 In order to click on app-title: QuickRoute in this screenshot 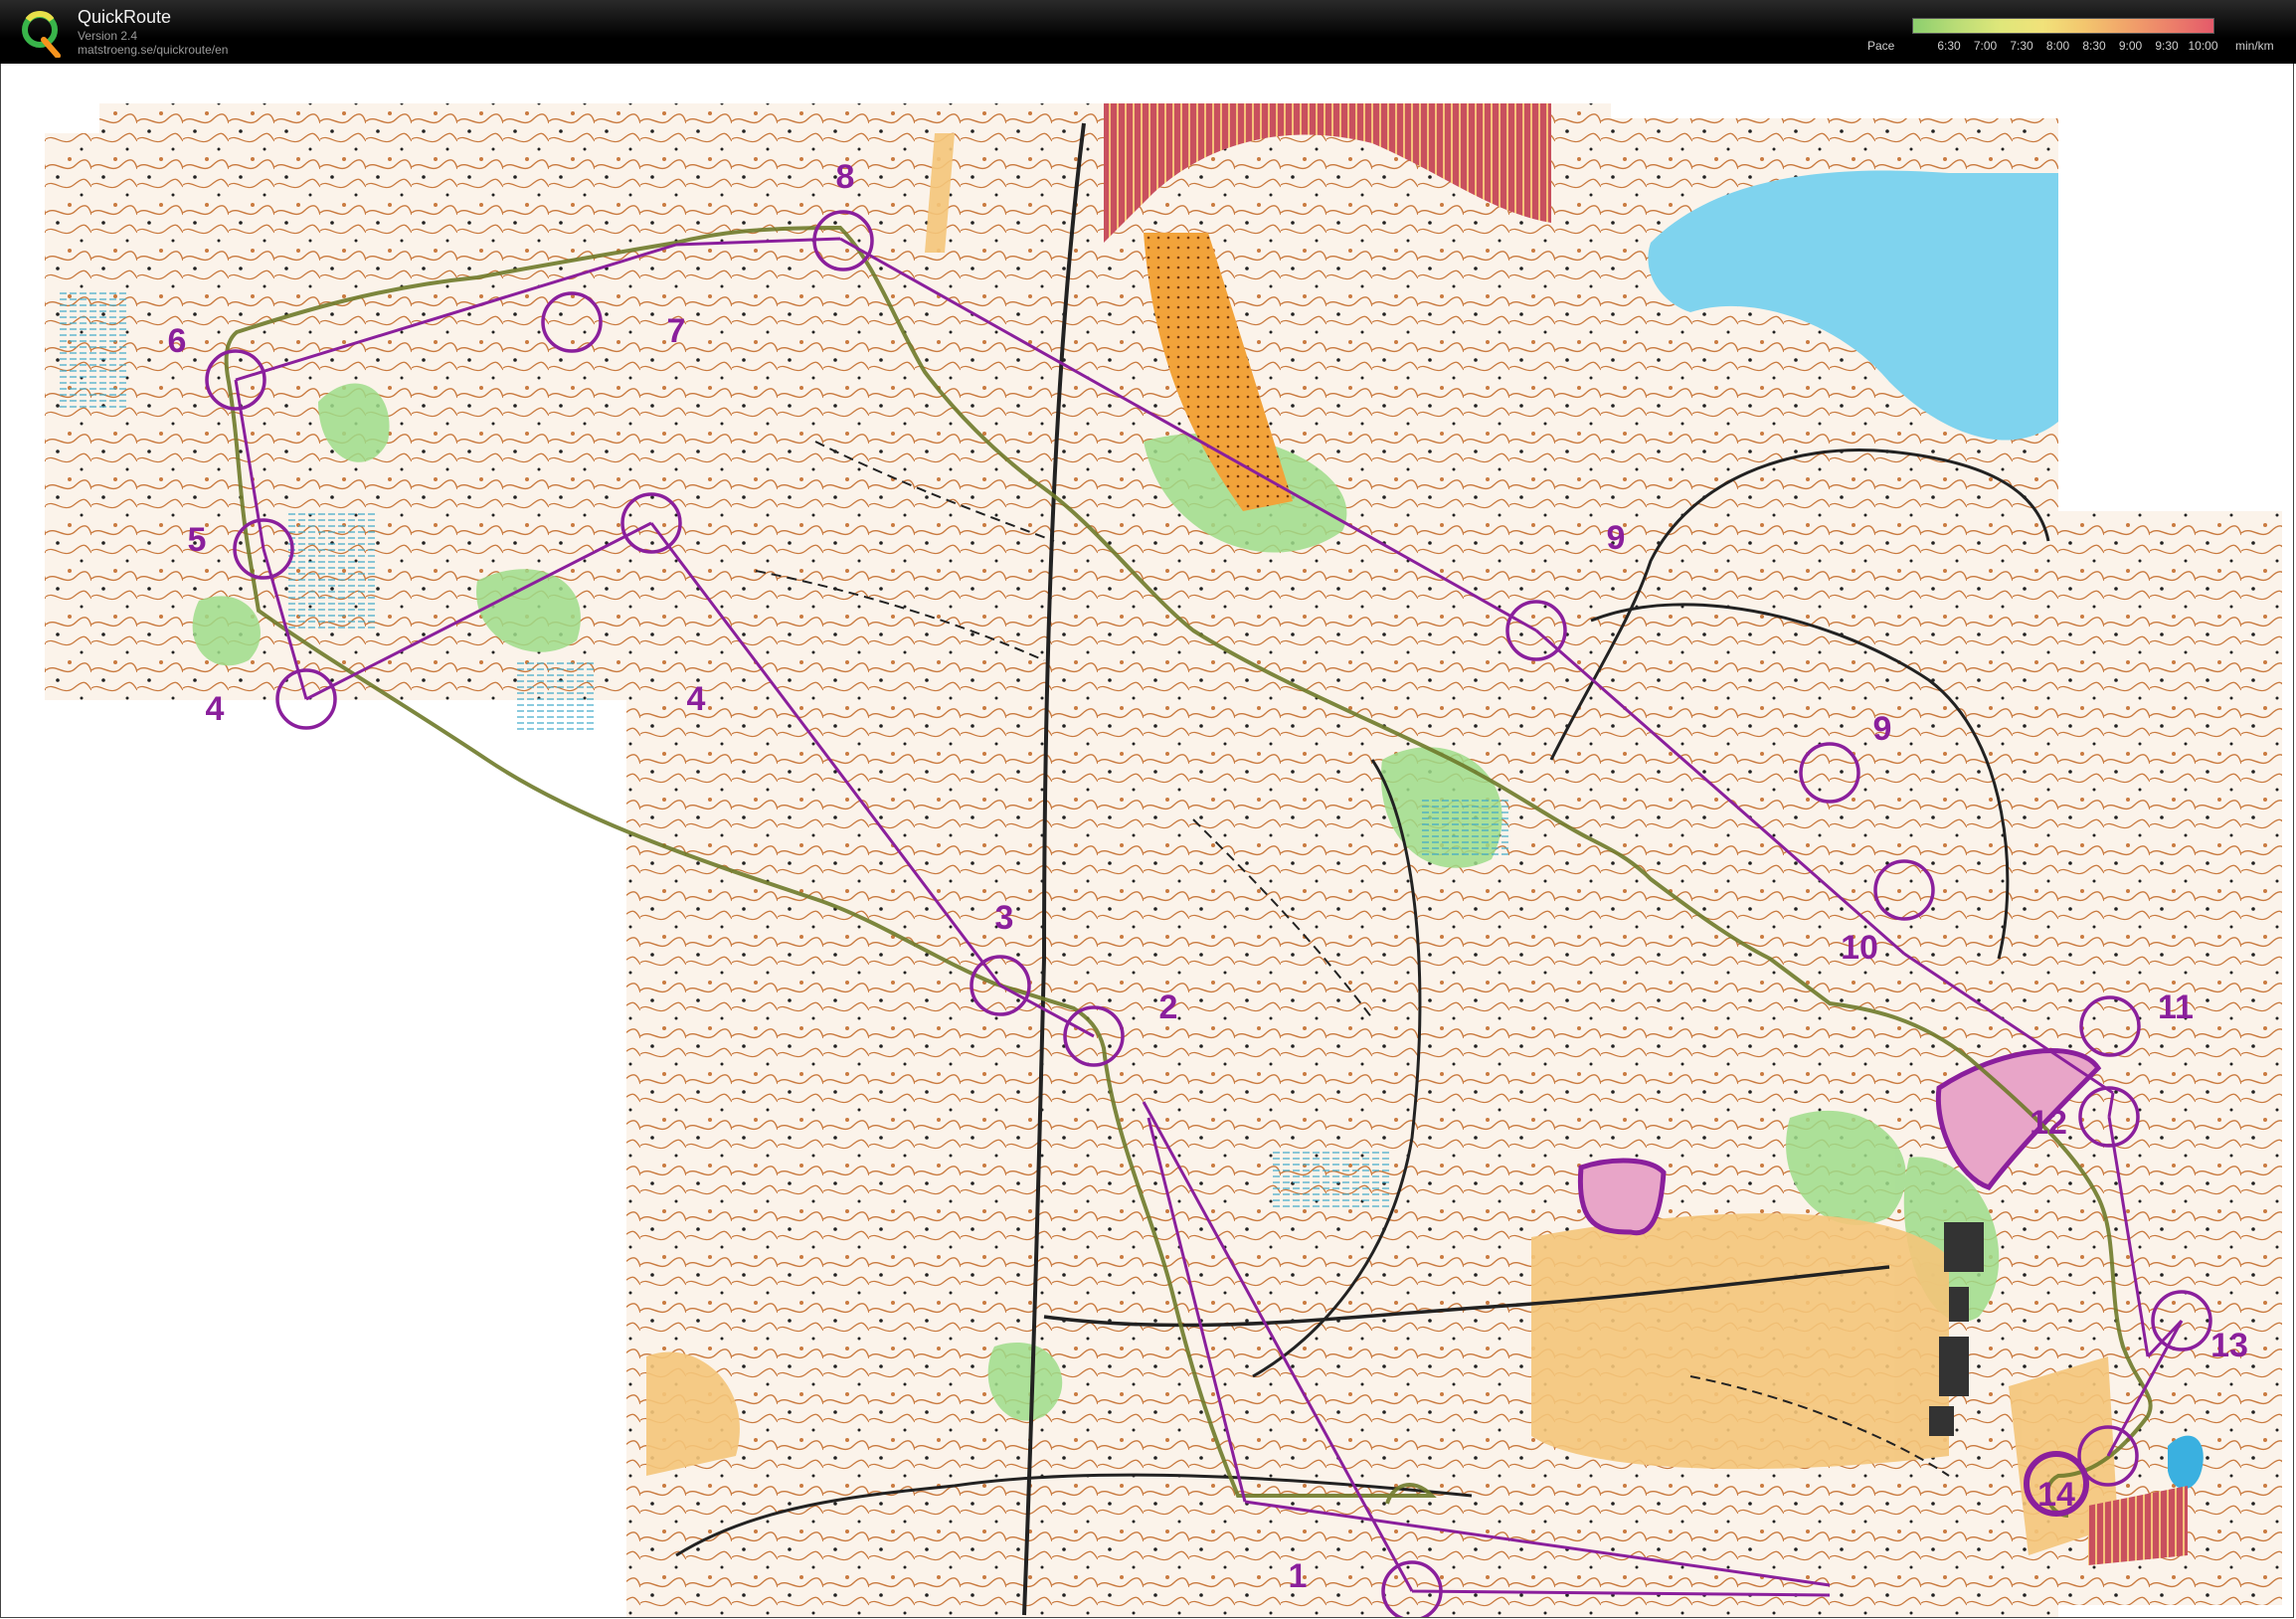, I will do `click(125, 17)`.